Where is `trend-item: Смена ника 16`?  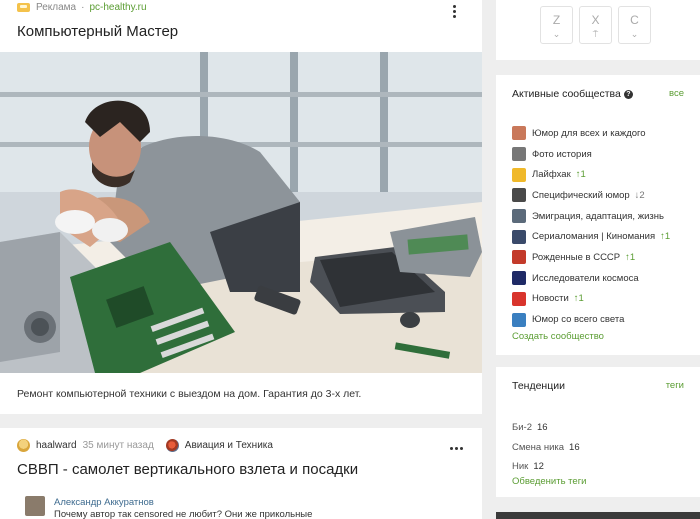 trend-item: Смена ника 16 is located at coordinates (546, 448).